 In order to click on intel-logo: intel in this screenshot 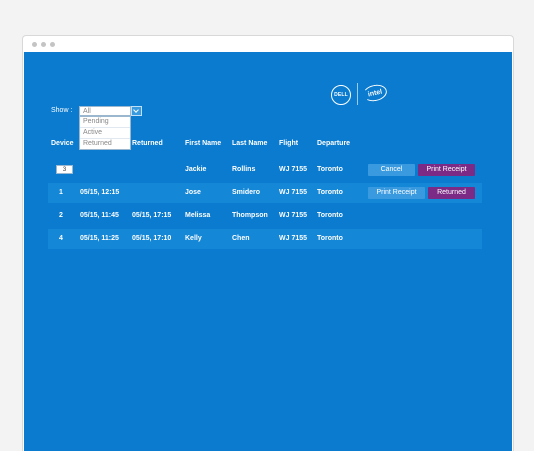, I will do `click(375, 93)`.